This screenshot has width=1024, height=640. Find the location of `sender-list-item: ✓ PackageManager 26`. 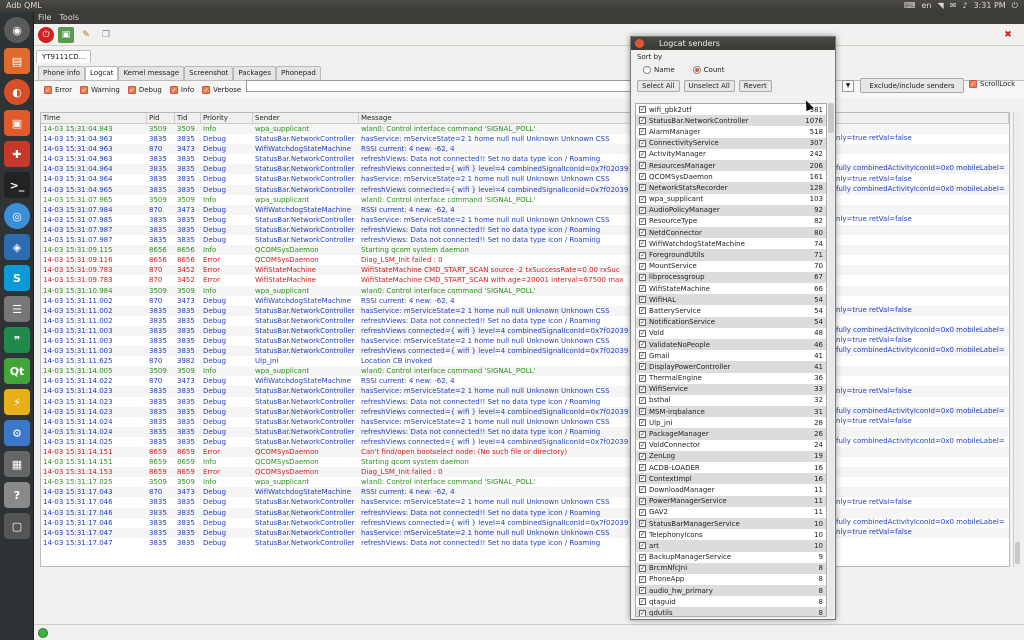

sender-list-item: ✓ PackageManager 26 is located at coordinates (731, 434).